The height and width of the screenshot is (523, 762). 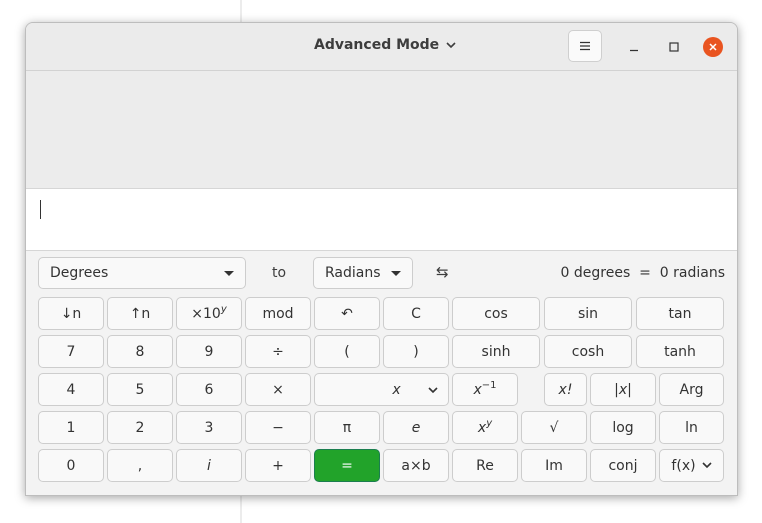 I want to click on close-paren-button: ), so click(x=416, y=351).